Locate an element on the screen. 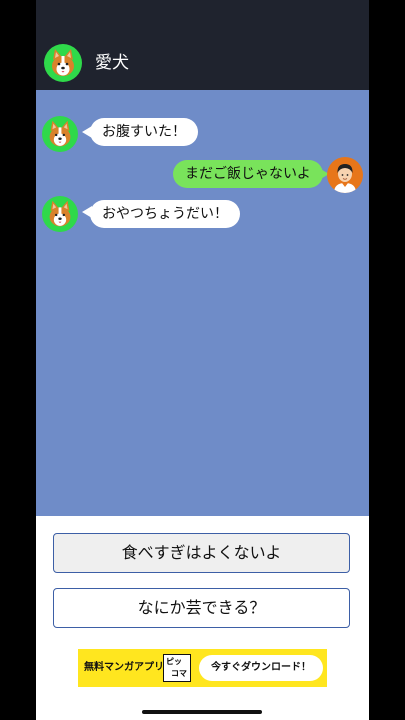 The height and width of the screenshot is (720, 405). person-icon is located at coordinates (345, 178).